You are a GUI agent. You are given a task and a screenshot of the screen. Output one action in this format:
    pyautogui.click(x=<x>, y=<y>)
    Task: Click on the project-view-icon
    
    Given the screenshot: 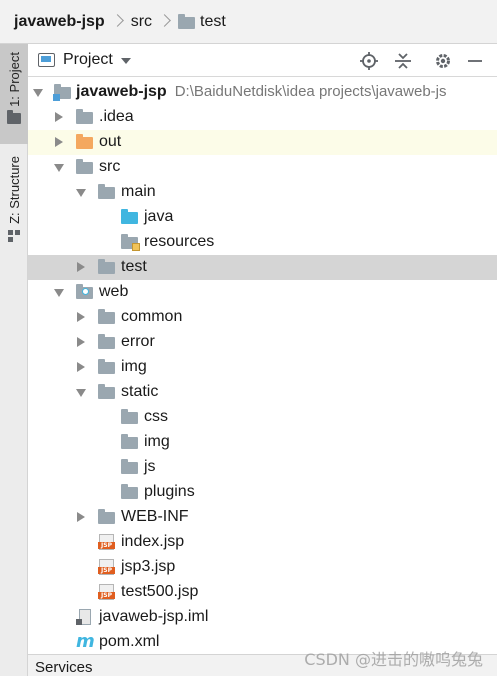 What is the action you would take?
    pyautogui.click(x=46, y=60)
    